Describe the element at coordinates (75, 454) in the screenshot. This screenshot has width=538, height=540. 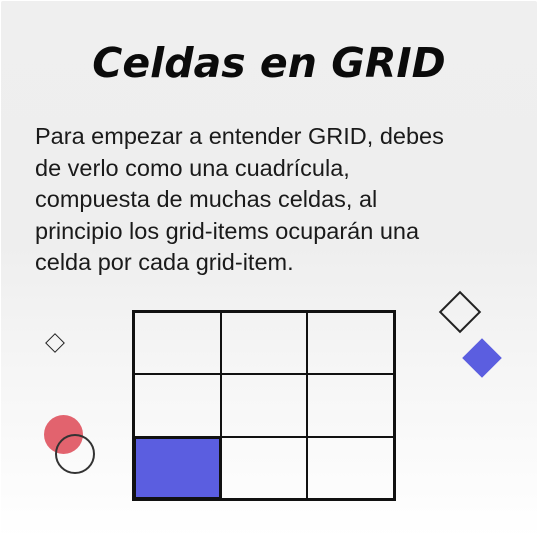
I see `circle-outline-icon` at that location.